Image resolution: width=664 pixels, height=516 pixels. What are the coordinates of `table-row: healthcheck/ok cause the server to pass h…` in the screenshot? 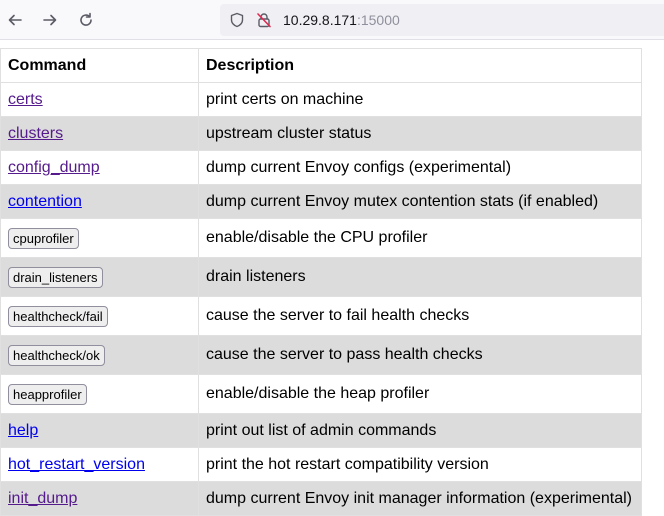 It's located at (321, 355).